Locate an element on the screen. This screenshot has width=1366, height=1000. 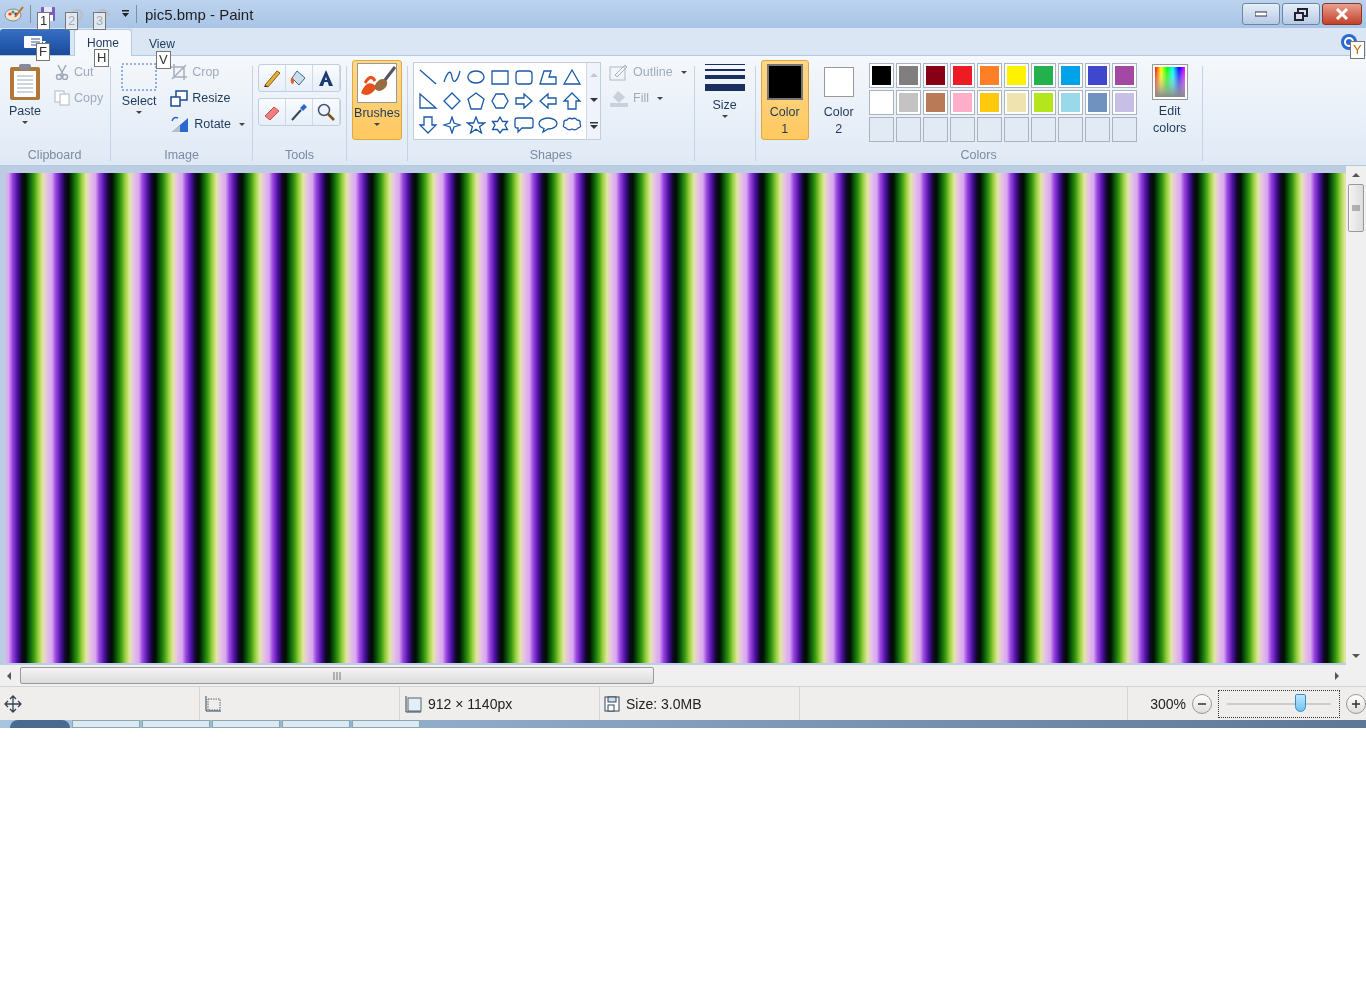
canvas-size-icon is located at coordinates (413, 703).